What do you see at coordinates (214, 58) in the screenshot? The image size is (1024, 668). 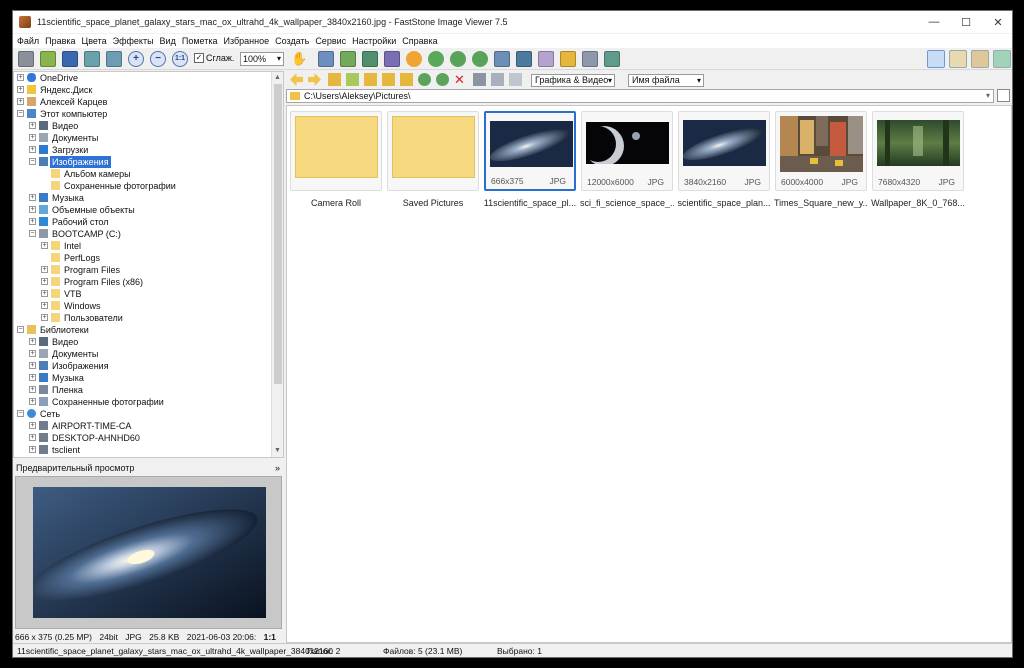 I see `smooth-checkbox: ✓ Сглаж.` at bounding box center [214, 58].